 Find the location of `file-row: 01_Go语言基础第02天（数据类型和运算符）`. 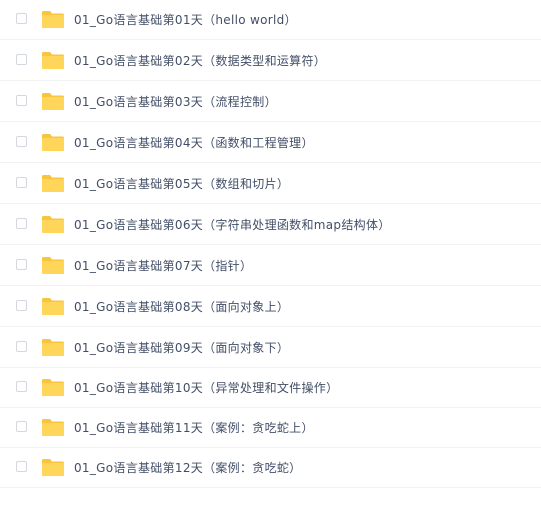

file-row: 01_Go语言基础第02天（数据类型和运算符） is located at coordinates (270, 61).